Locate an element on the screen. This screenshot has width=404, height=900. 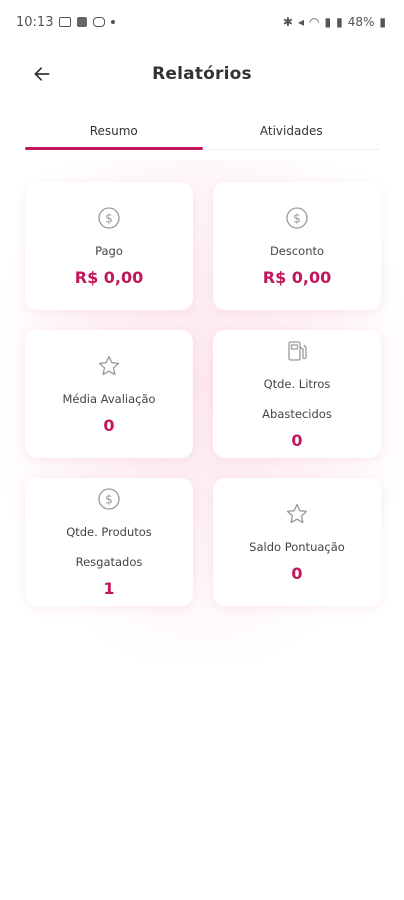
page-title: Relatórios is located at coordinates (202, 74).